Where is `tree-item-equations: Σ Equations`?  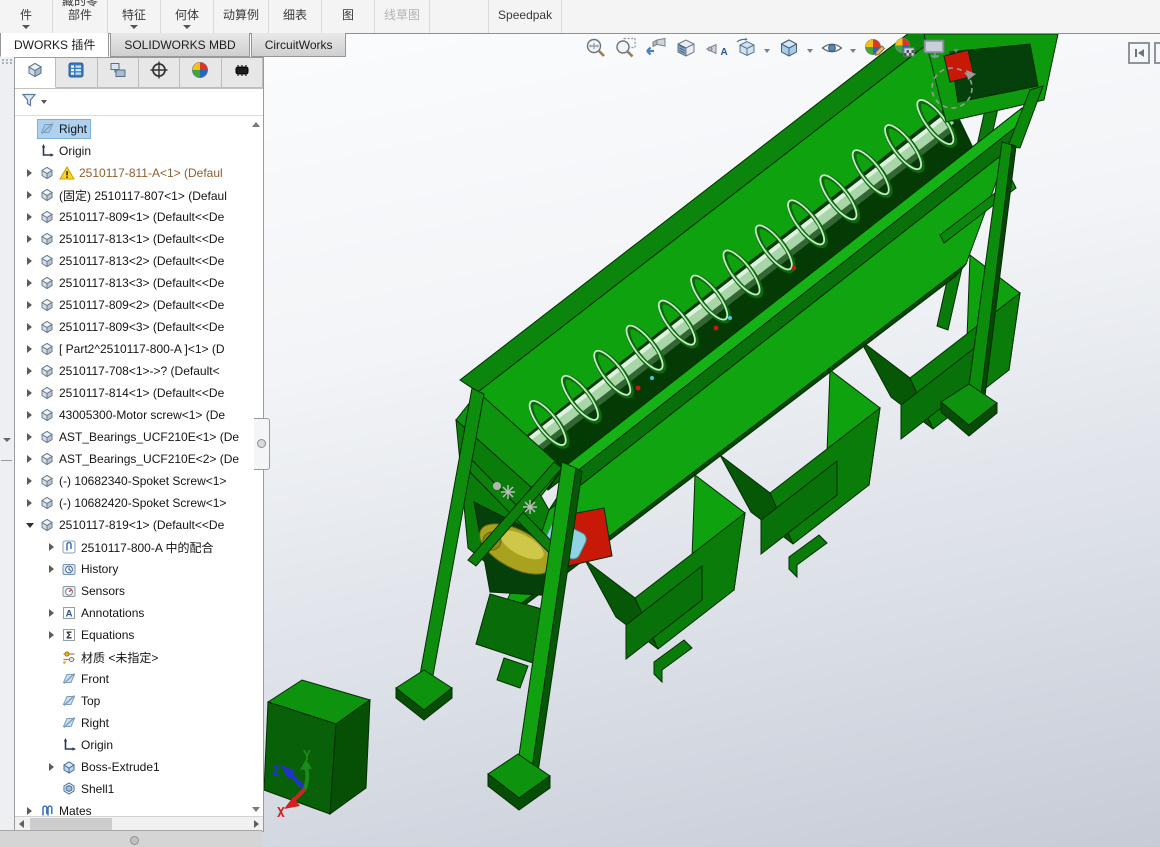 tree-item-equations: Σ Equations is located at coordinates (139, 635).